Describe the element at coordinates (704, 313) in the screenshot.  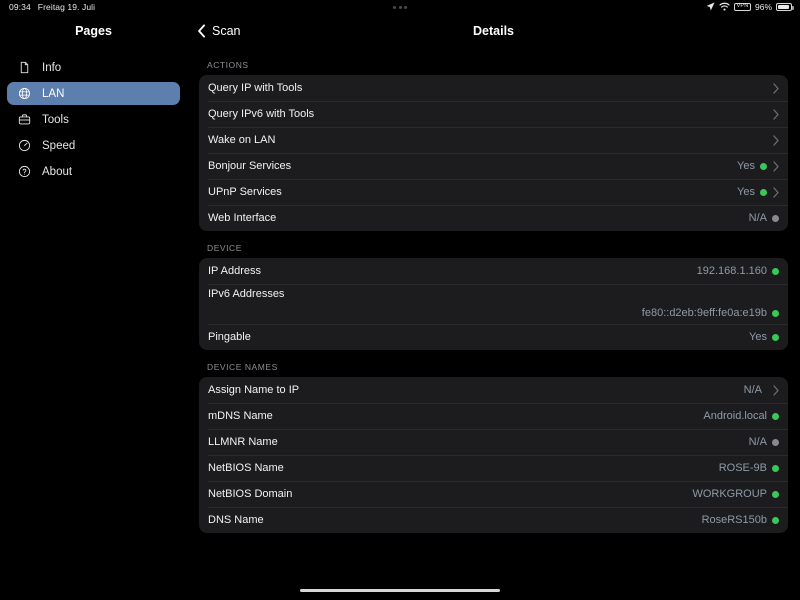
I see `row-value: fe80::d2eb:9eff:fe0a:e19b` at that location.